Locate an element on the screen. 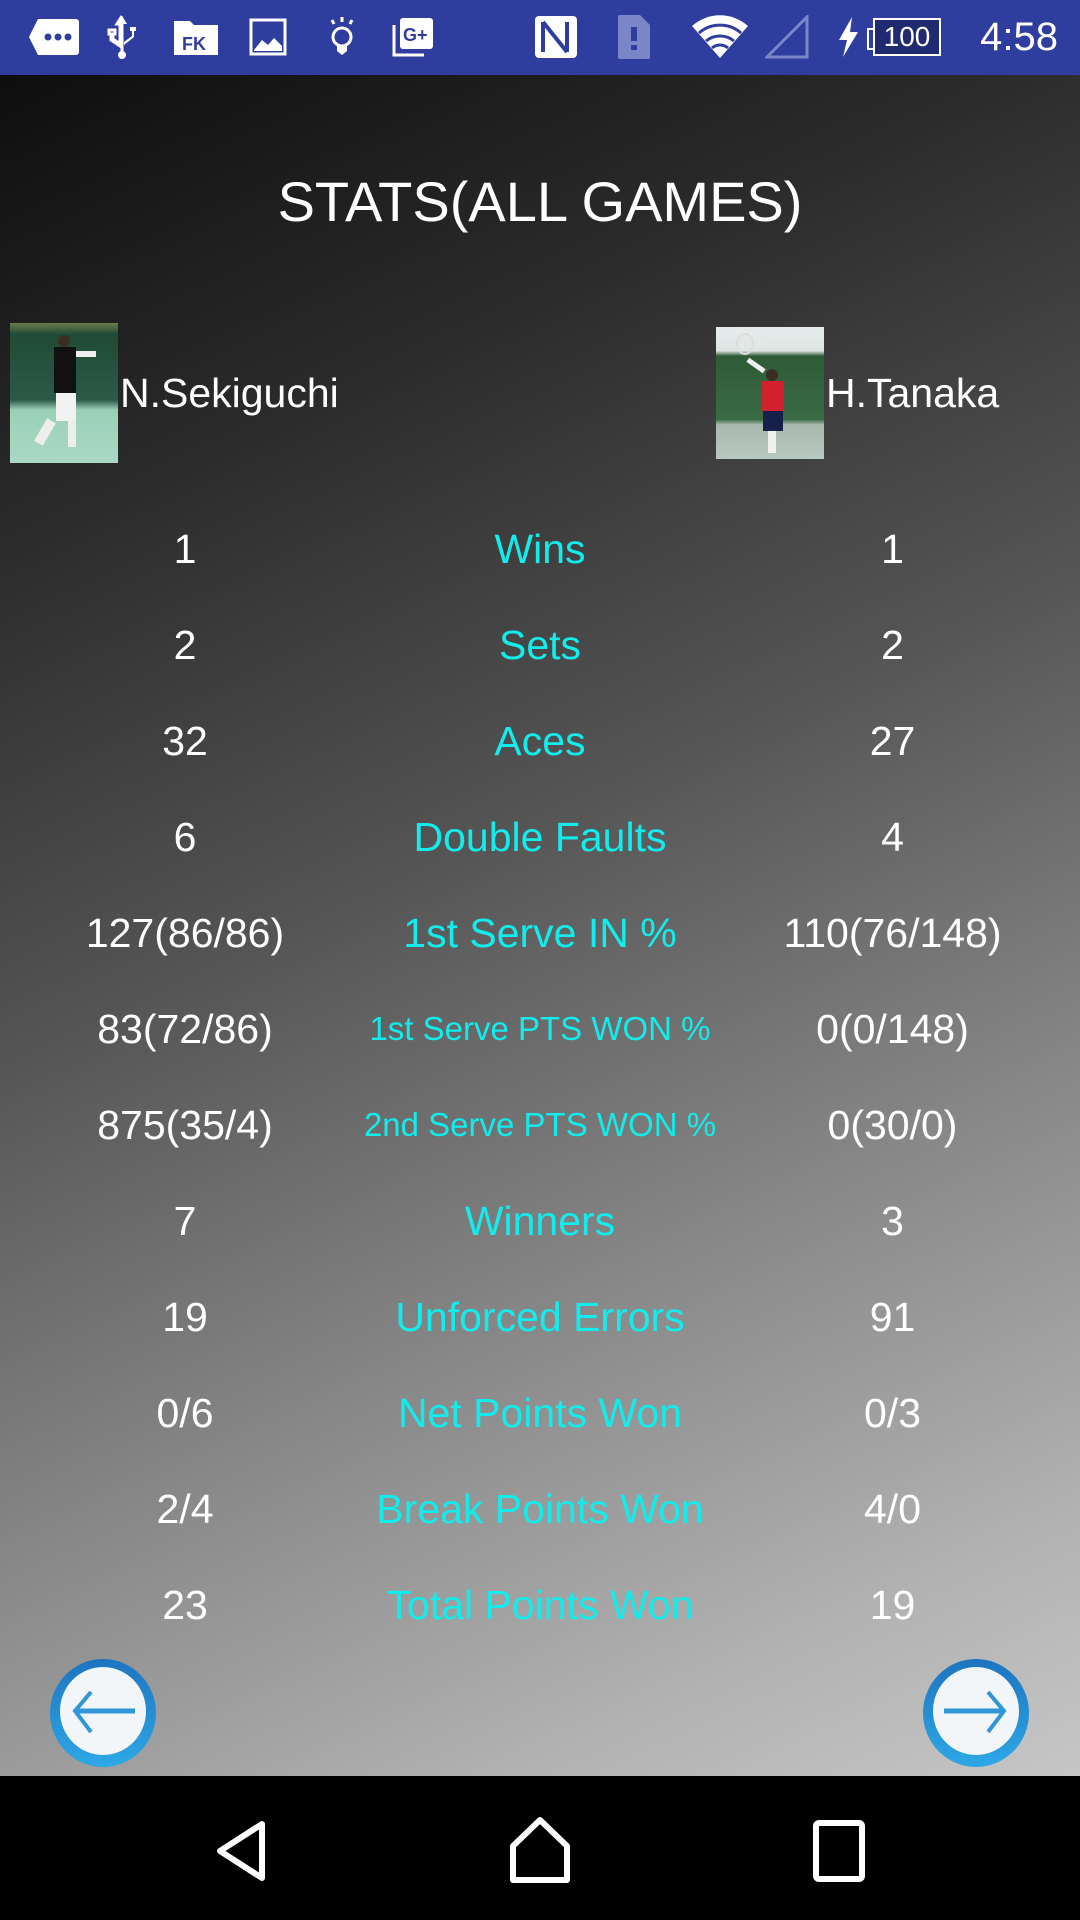 Image resolution: width=1080 pixels, height=1920 pixels. svg-text: G+ is located at coordinates (415, 35).